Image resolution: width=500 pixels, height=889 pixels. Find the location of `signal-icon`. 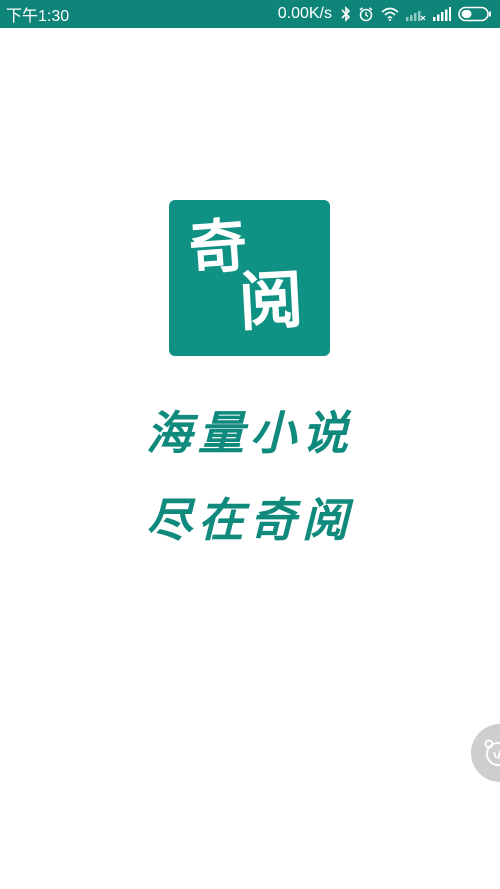

signal-icon is located at coordinates (442, 14).